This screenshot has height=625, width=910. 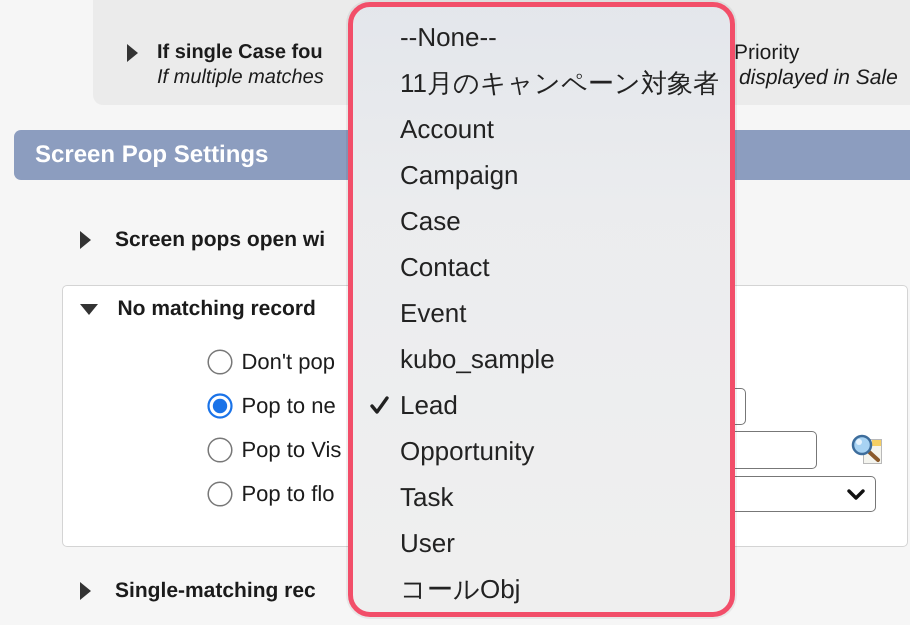 What do you see at coordinates (240, 52) in the screenshot?
I see `rule-title: If single Case fou` at bounding box center [240, 52].